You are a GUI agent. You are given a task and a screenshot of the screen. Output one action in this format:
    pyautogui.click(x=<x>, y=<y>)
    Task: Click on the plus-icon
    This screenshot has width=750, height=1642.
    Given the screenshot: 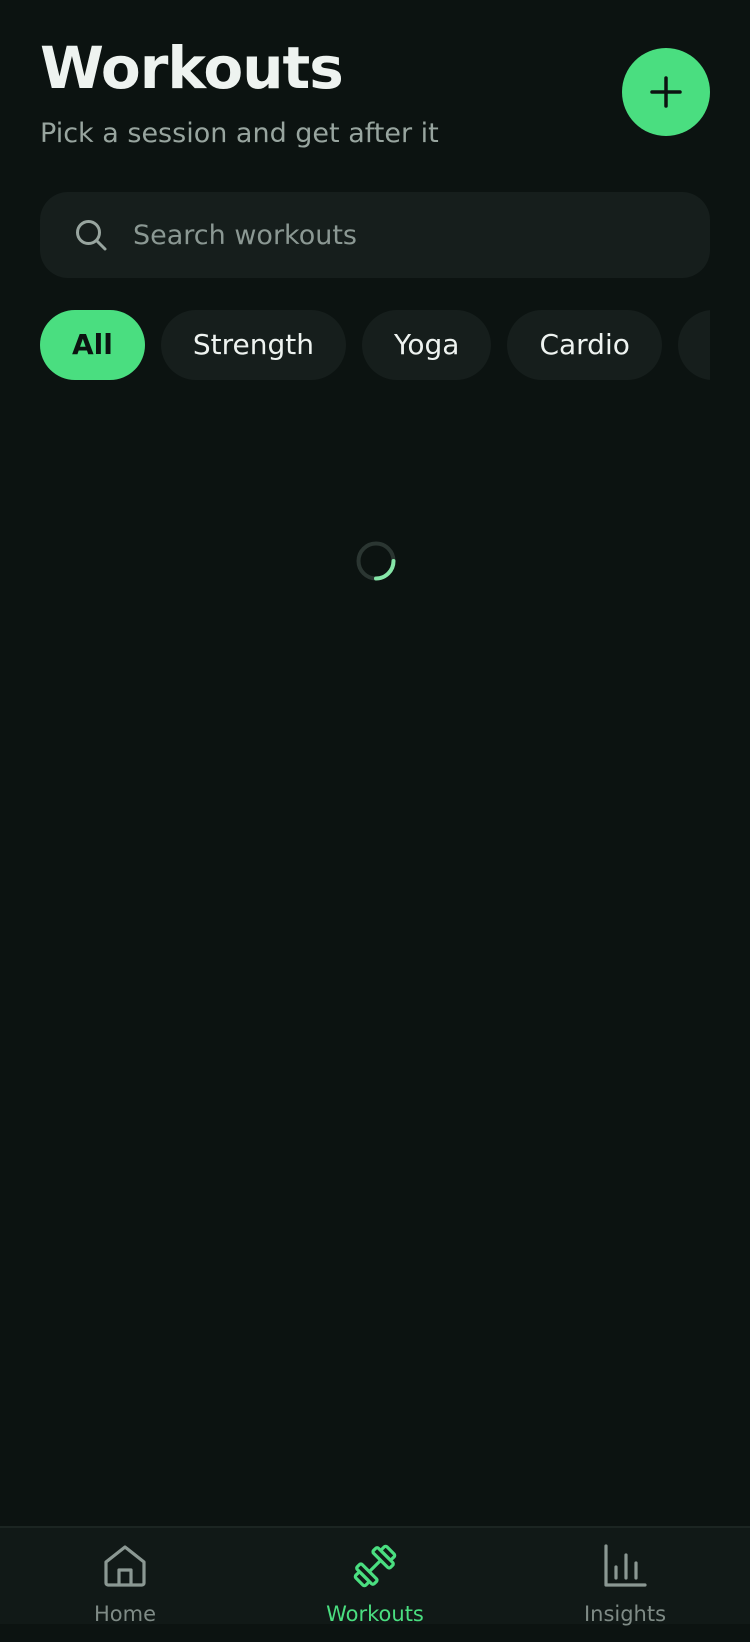 What is the action you would take?
    pyautogui.click(x=666, y=92)
    